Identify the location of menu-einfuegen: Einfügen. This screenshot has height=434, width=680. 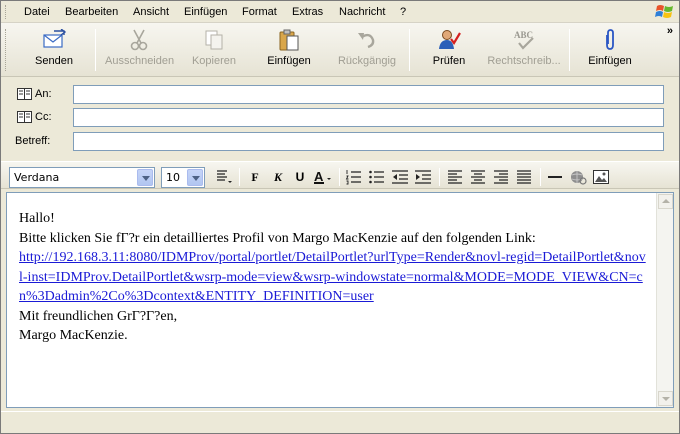
(205, 12).